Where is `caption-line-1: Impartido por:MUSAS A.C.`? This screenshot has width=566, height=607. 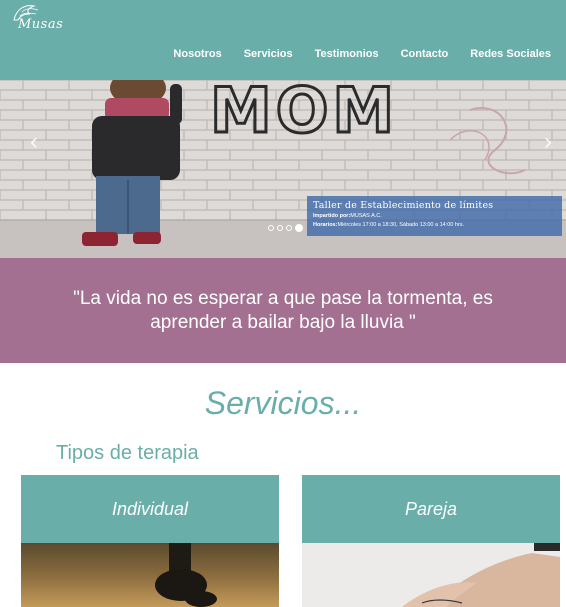
caption-line-1: Impartido por:MUSAS A.C. is located at coordinates (434, 215).